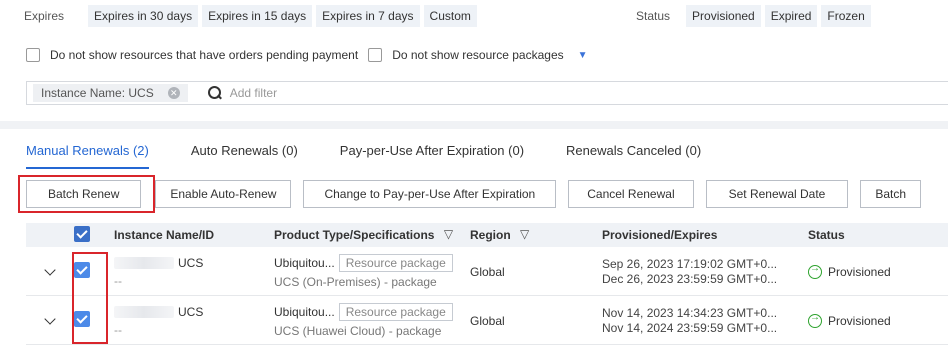 Image resolution: width=948 pixels, height=347 pixels. Describe the element at coordinates (82, 233) in the screenshot. I see `select-all-checkbox` at that location.